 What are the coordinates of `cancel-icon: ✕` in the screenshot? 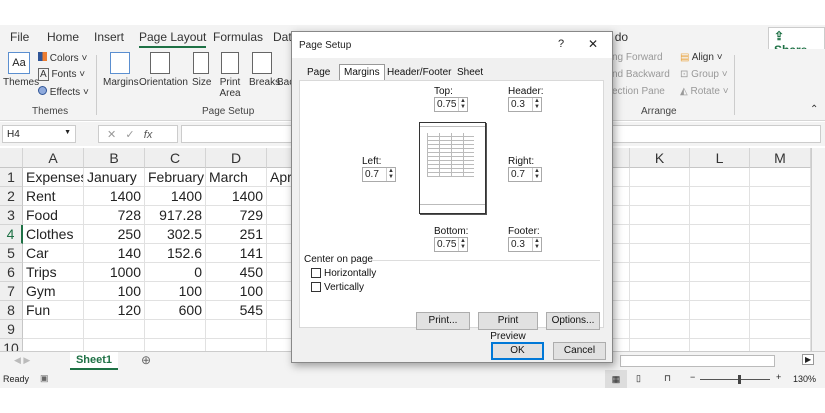 It's located at (111, 135).